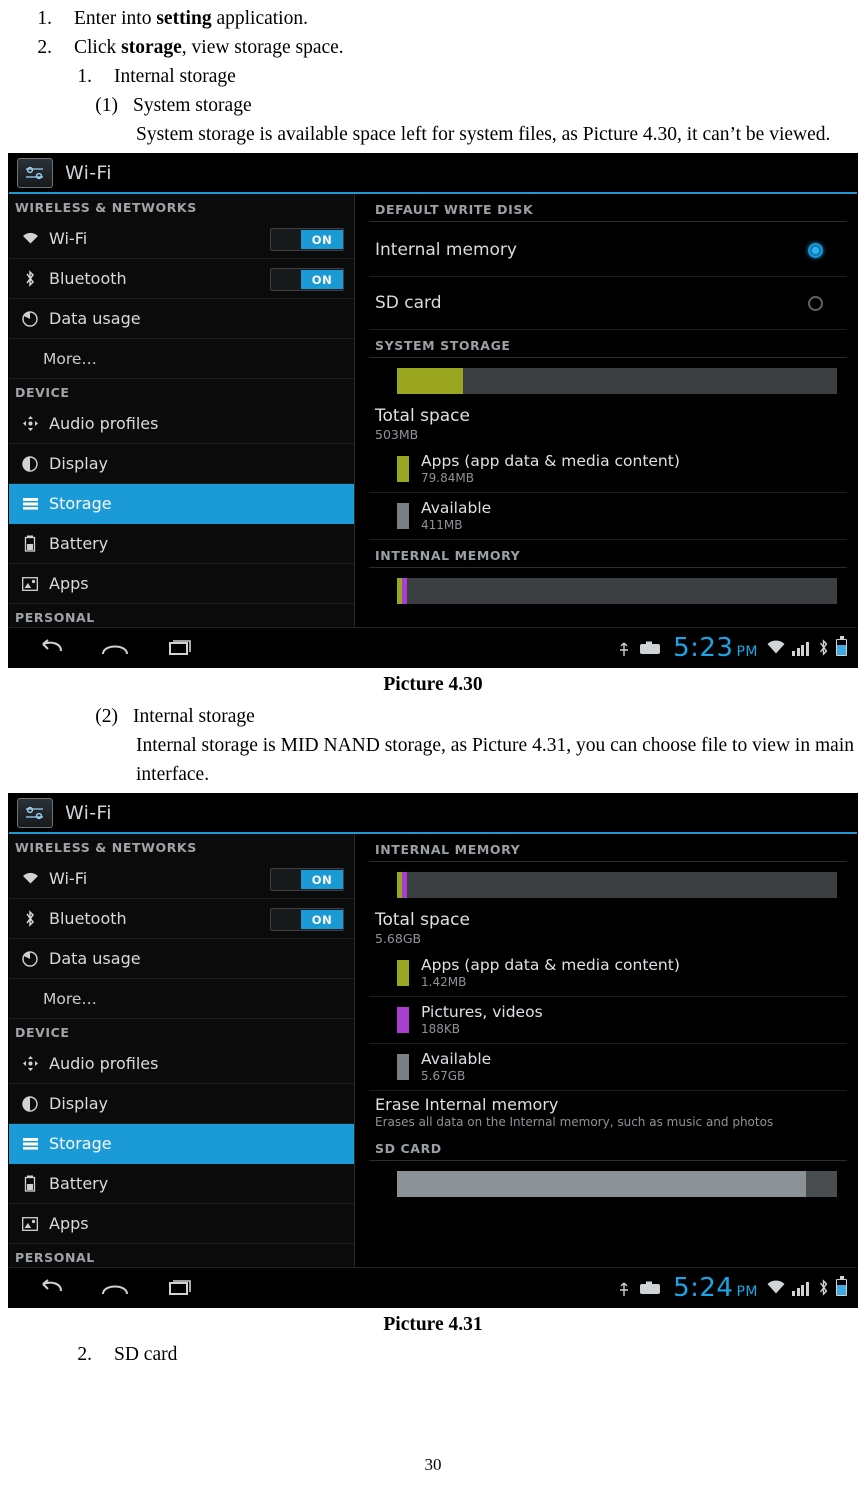  Describe the element at coordinates (433, 174) in the screenshot. I see `shot1-titlebar: Wi-Fi` at that location.